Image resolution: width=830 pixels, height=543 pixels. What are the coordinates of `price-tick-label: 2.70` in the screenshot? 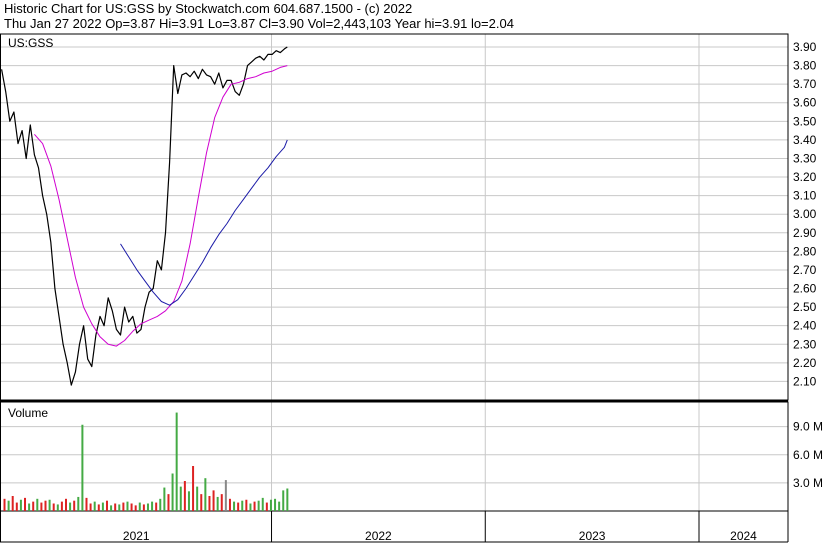 It's located at (805, 270).